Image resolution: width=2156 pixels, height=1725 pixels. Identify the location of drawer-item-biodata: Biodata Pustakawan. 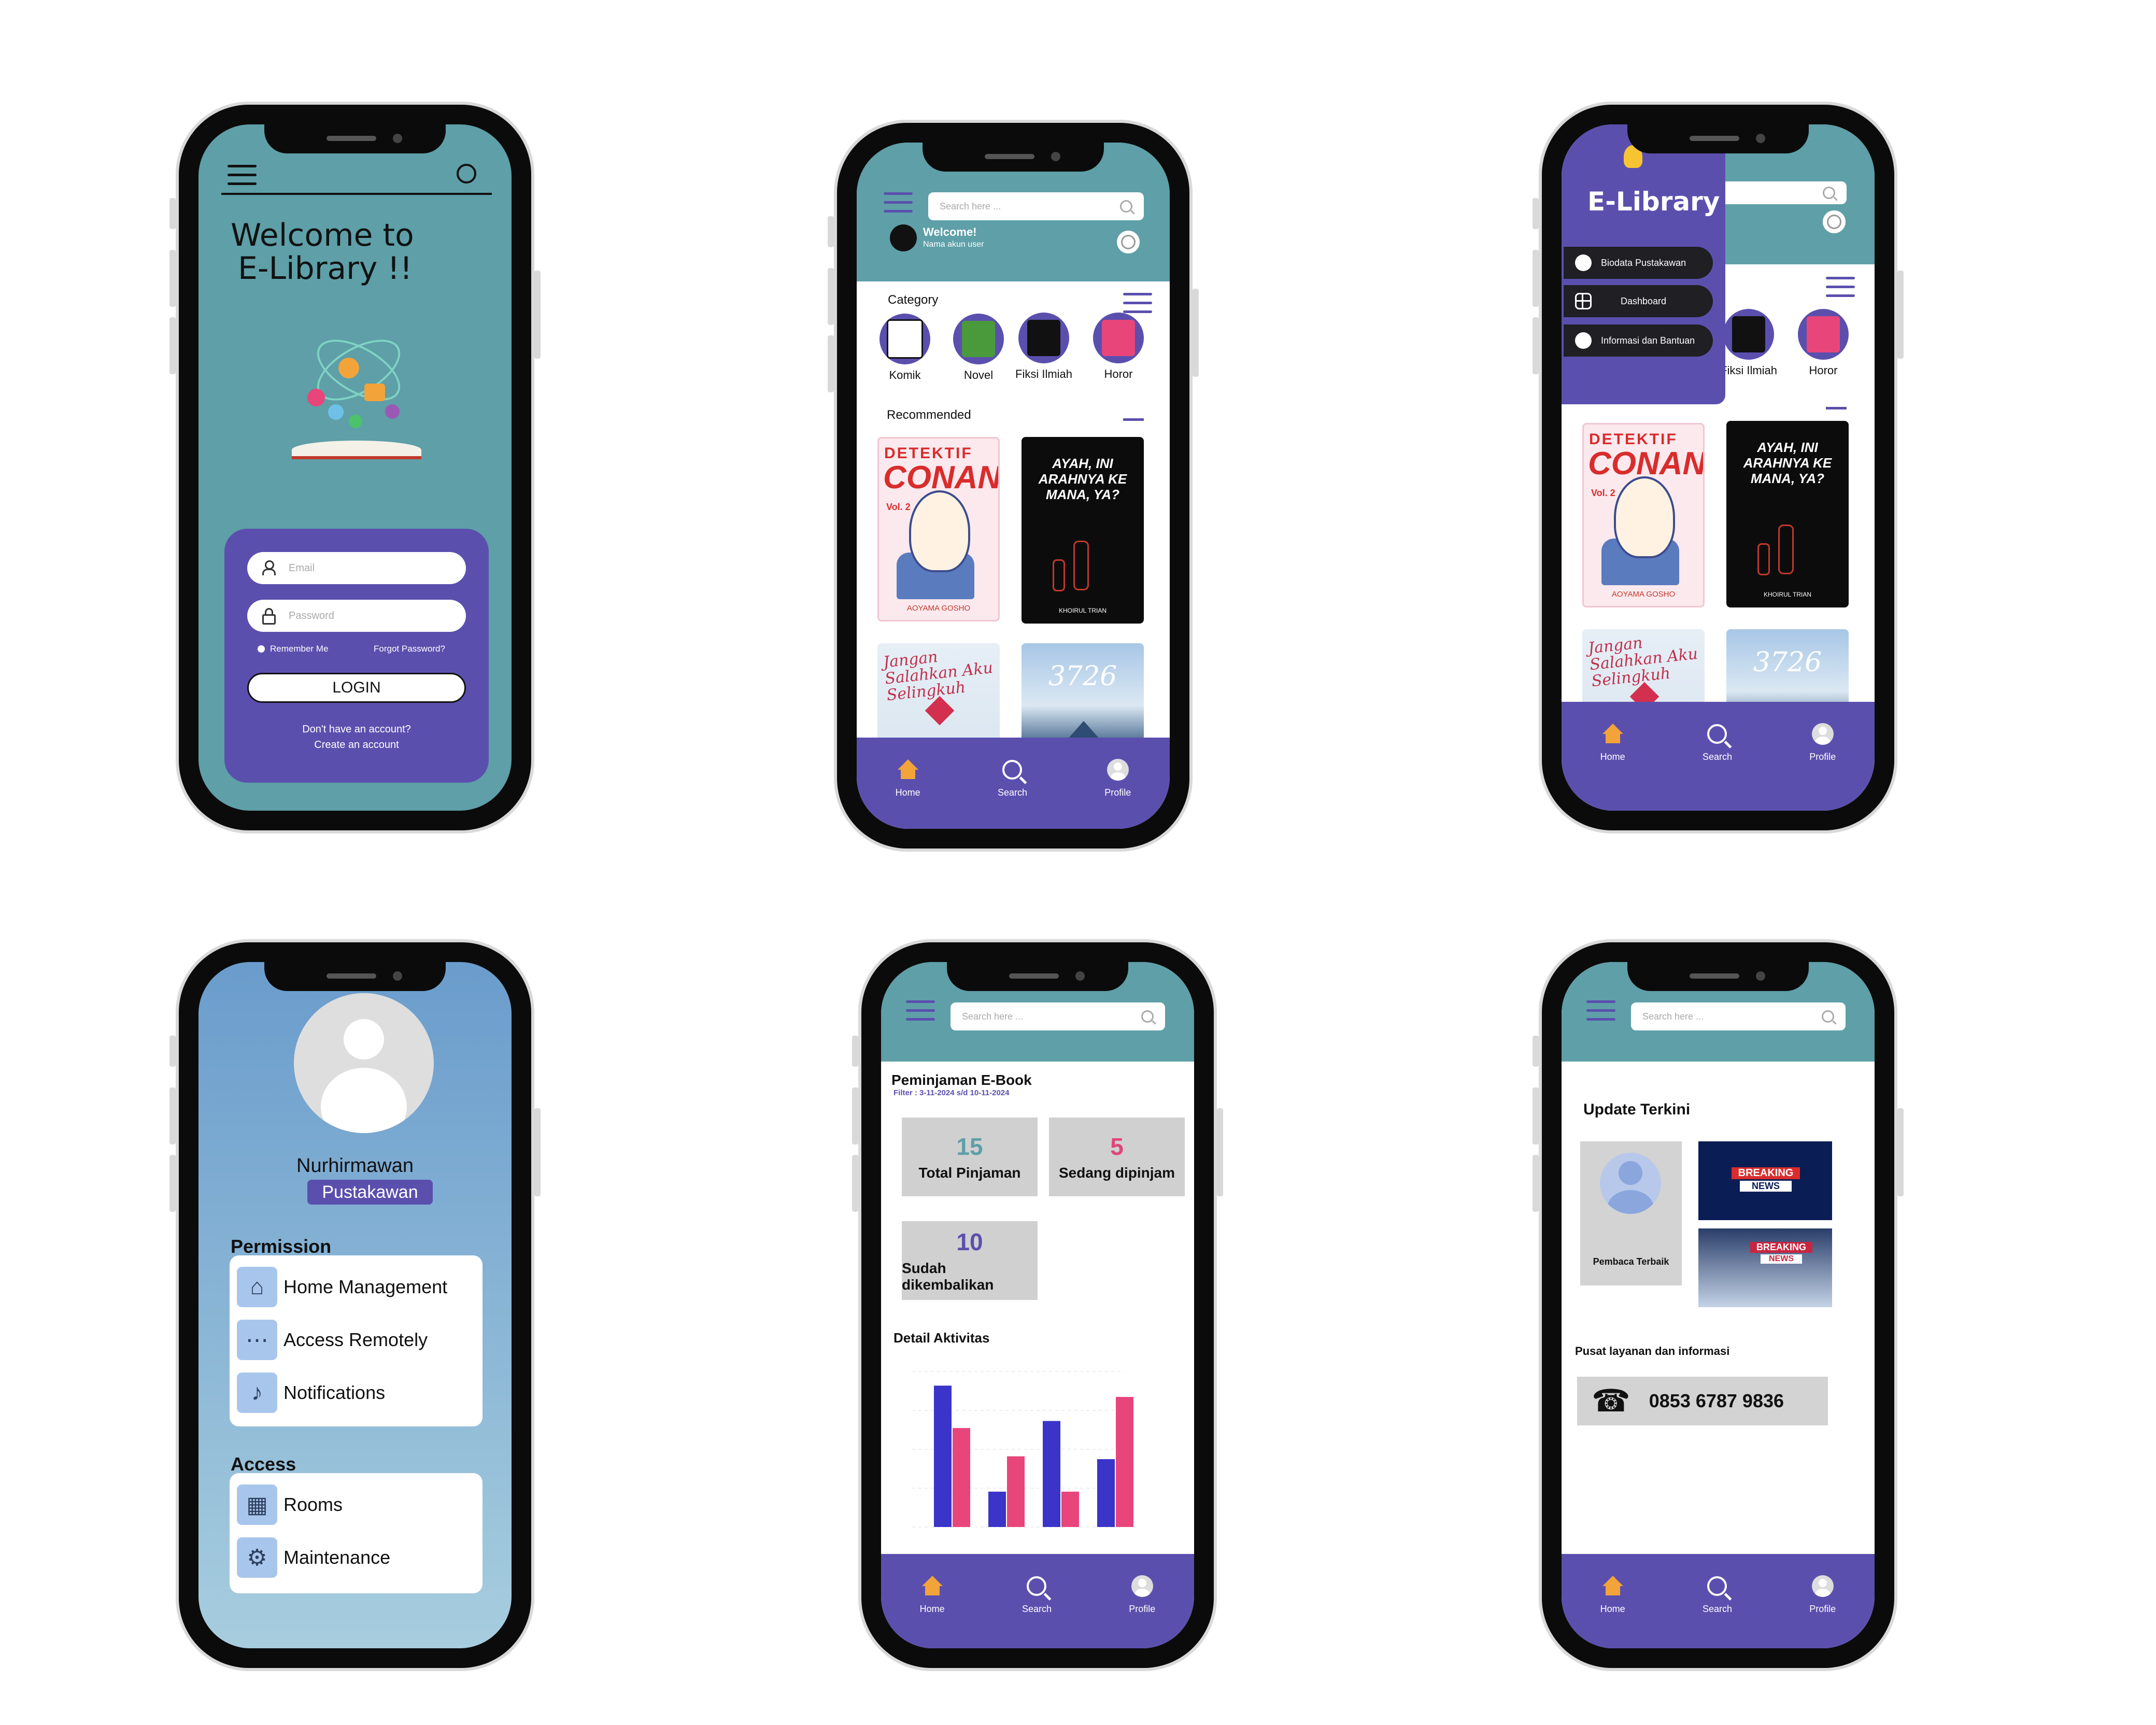
(1639, 263).